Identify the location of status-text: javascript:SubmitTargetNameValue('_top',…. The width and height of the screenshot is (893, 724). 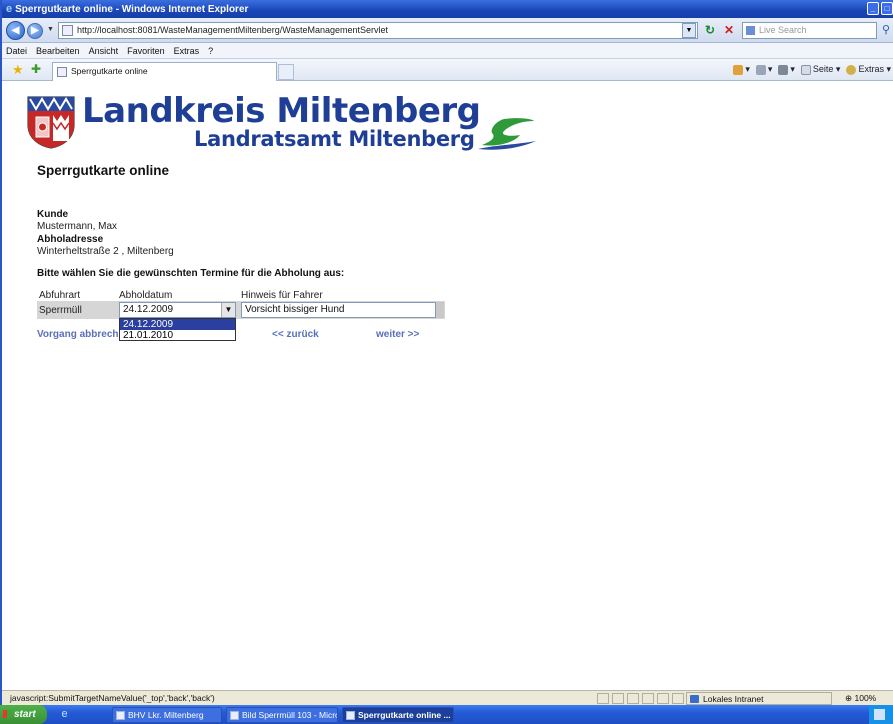
(112, 698).